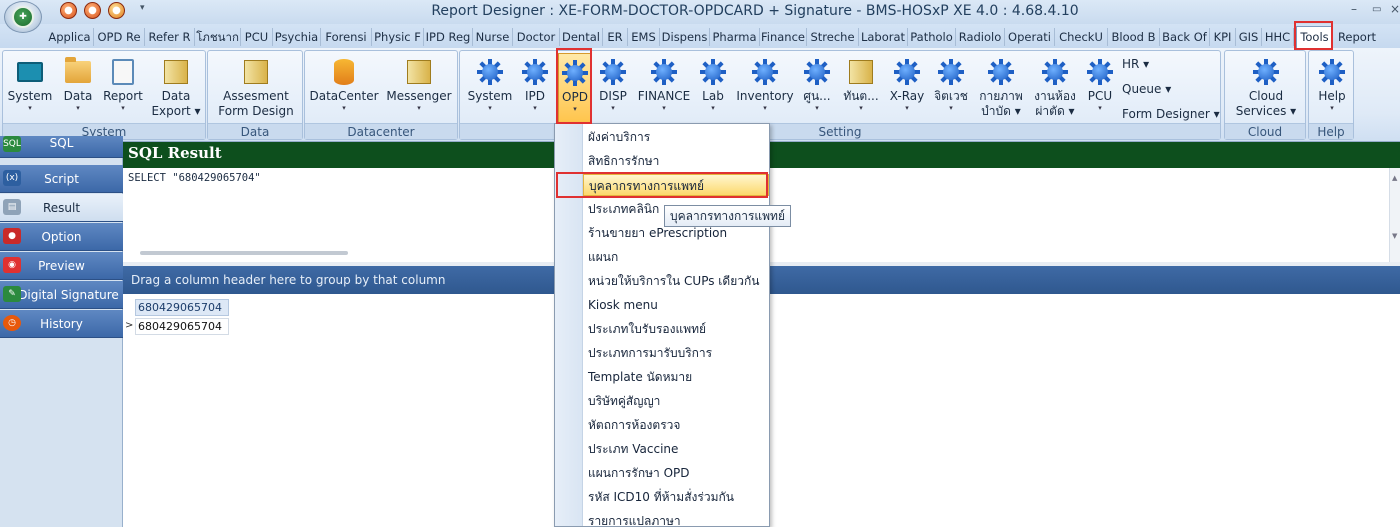  What do you see at coordinates (61, 179) in the screenshot?
I see `nav-script: (x) Script` at bounding box center [61, 179].